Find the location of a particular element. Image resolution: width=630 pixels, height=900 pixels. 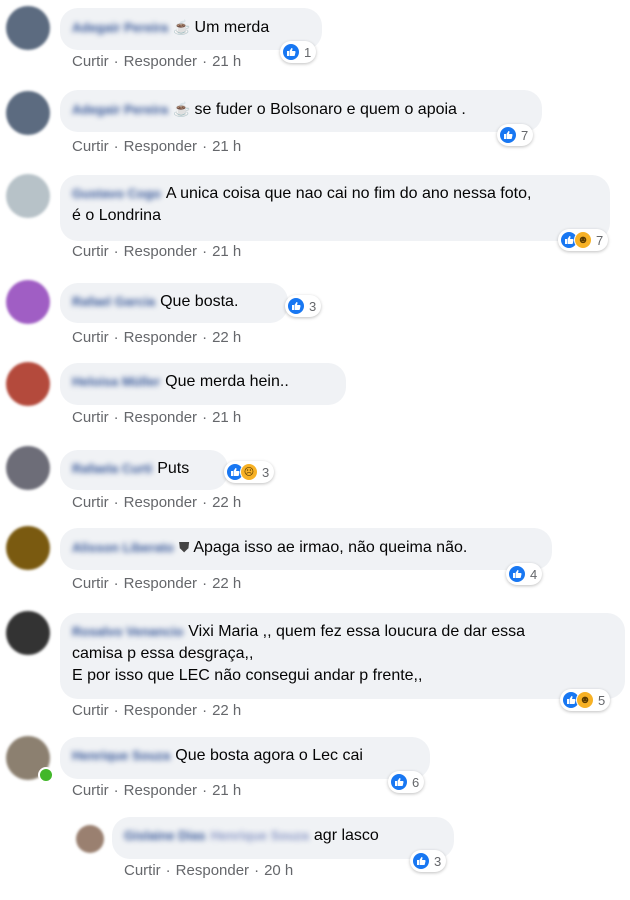

author-name: Rafael Garcia is located at coordinates (113, 301).